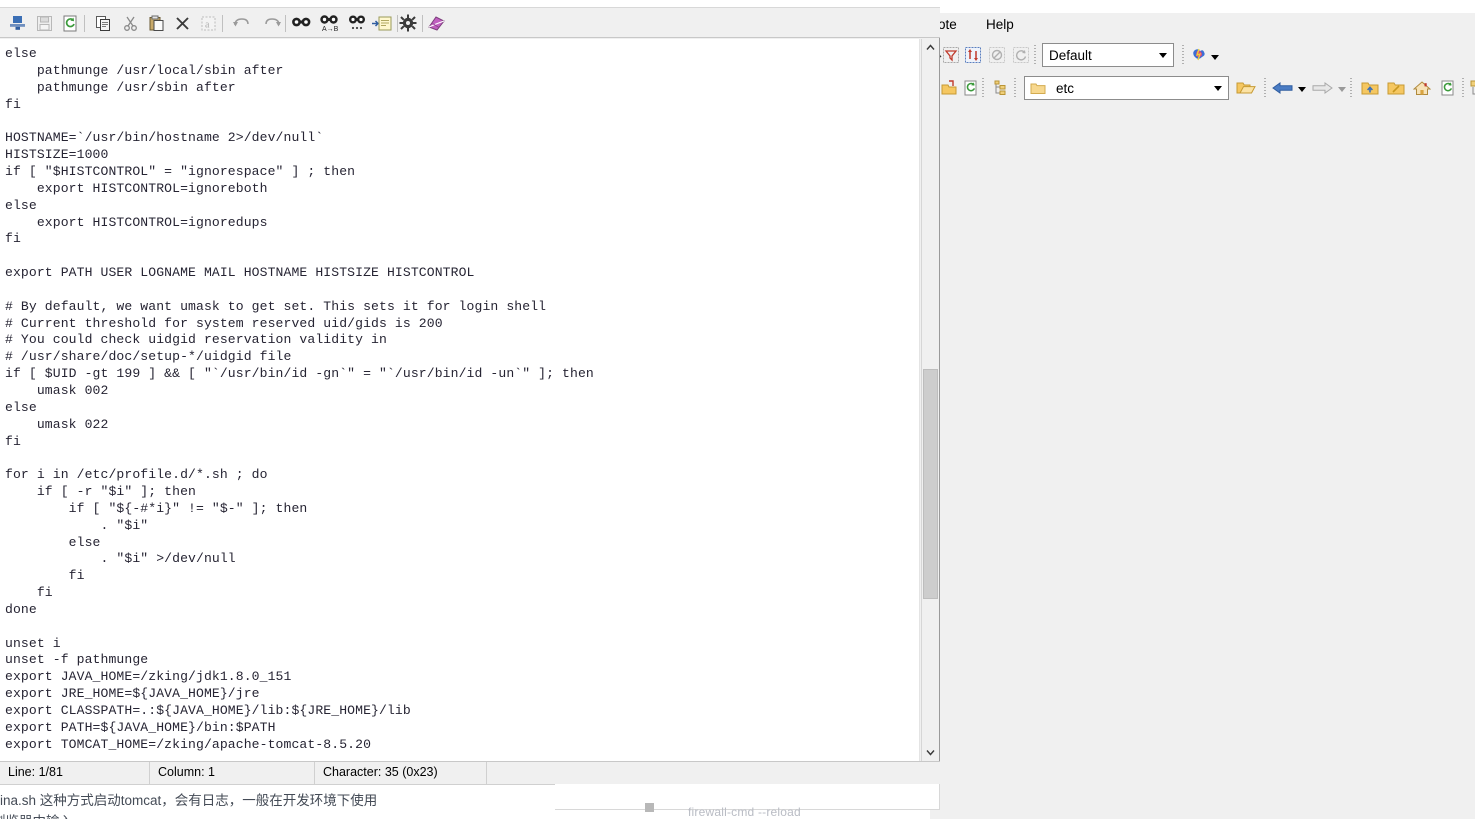 This screenshot has width=1475, height=819. What do you see at coordinates (242, 23) in the screenshot?
I see `undo-icon` at bounding box center [242, 23].